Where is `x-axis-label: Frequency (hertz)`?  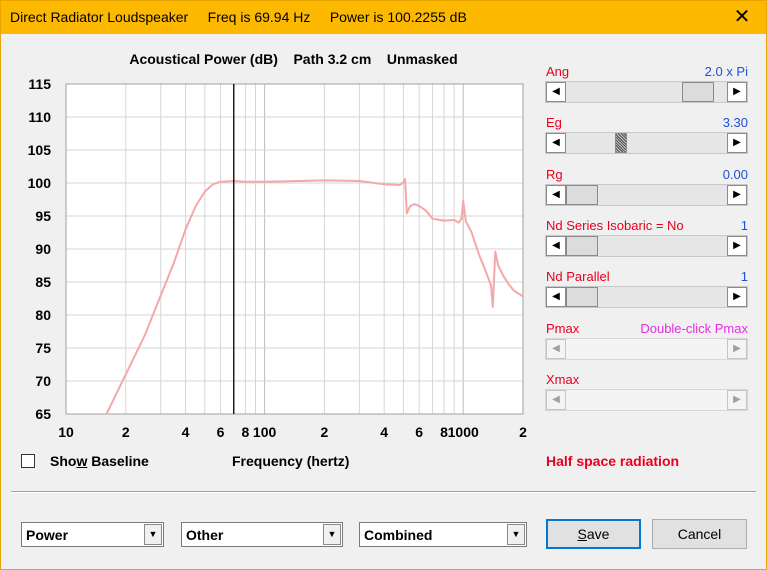 x-axis-label: Frequency (hertz) is located at coordinates (291, 461).